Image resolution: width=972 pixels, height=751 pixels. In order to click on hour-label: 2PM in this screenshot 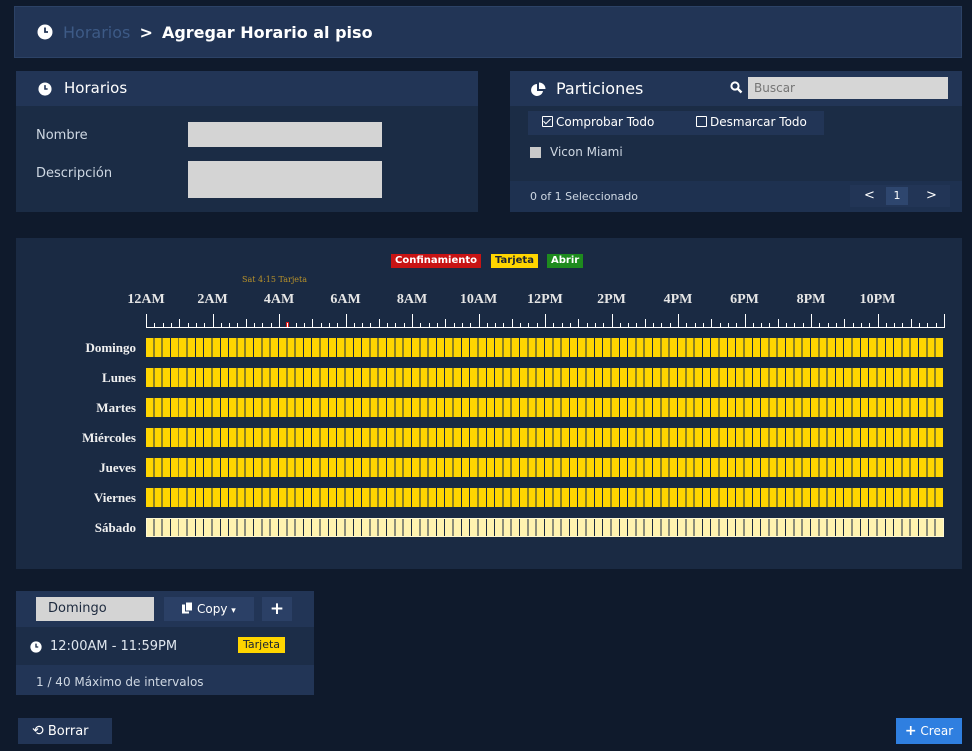, I will do `click(611, 299)`.